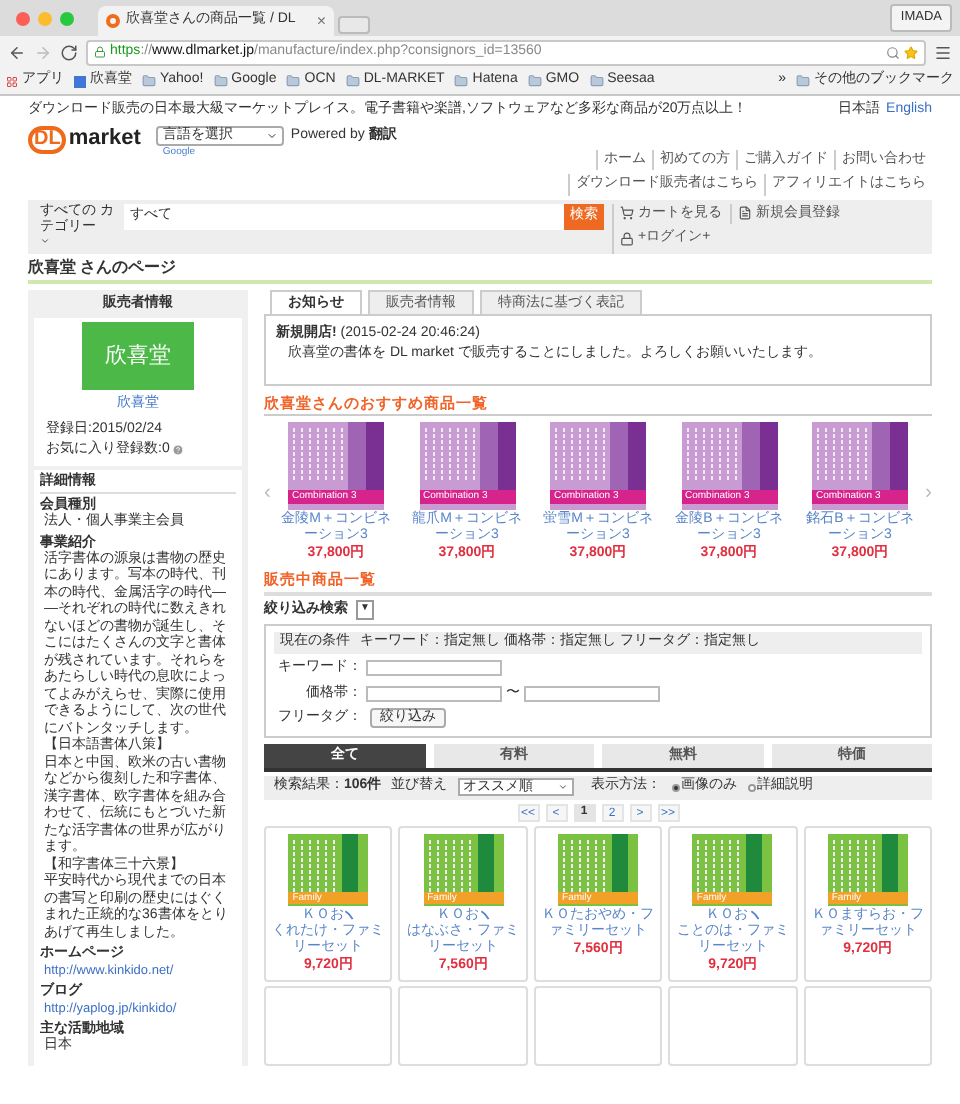 This screenshot has width=960, height=1104. Describe the element at coordinates (434, 693) in the screenshot. I see `min-price-field` at that location.